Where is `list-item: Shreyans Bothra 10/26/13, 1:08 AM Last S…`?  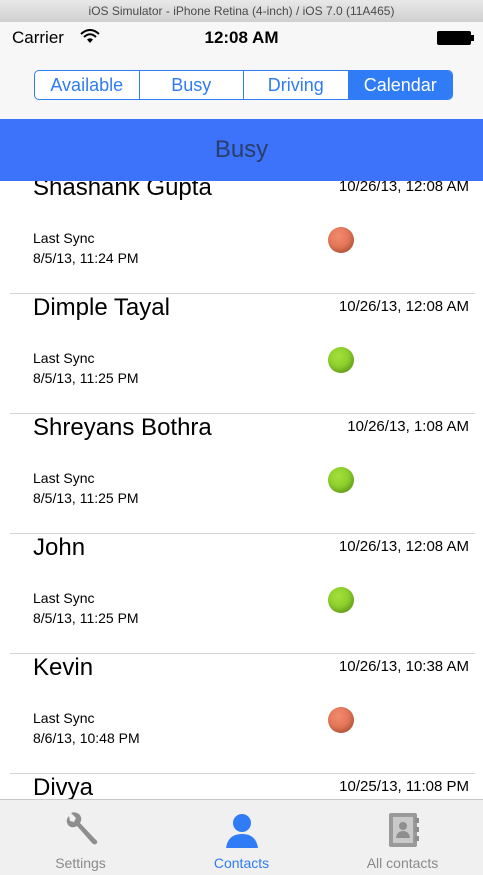
list-item: Shreyans Bothra 10/26/13, 1:08 AM Last S… is located at coordinates (242, 474).